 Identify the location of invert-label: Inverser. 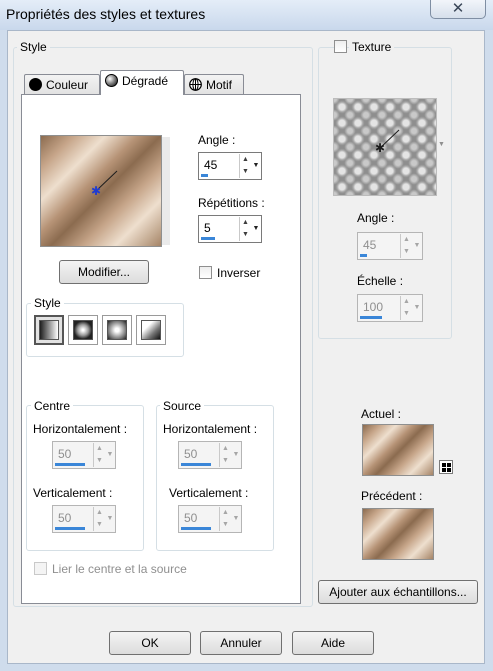
(239, 273).